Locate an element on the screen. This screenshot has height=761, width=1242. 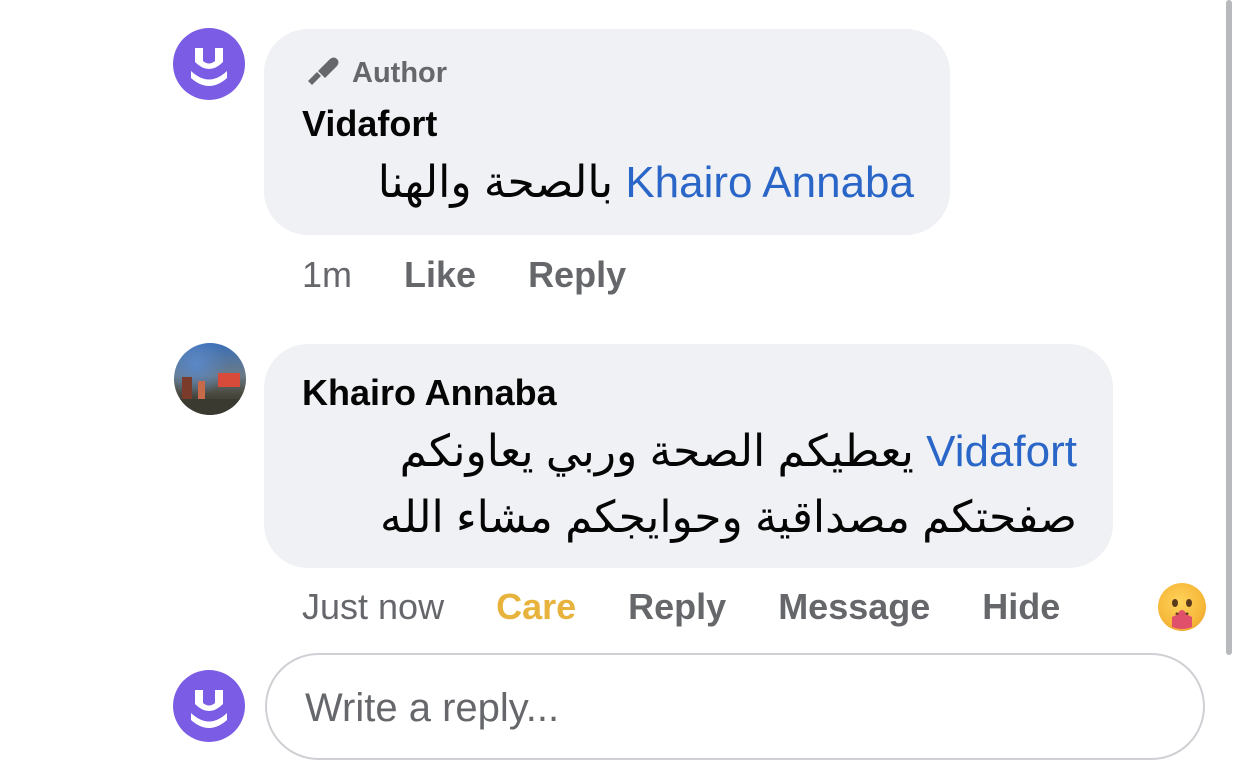
mention-link: Vidafort is located at coordinates (1001, 451).